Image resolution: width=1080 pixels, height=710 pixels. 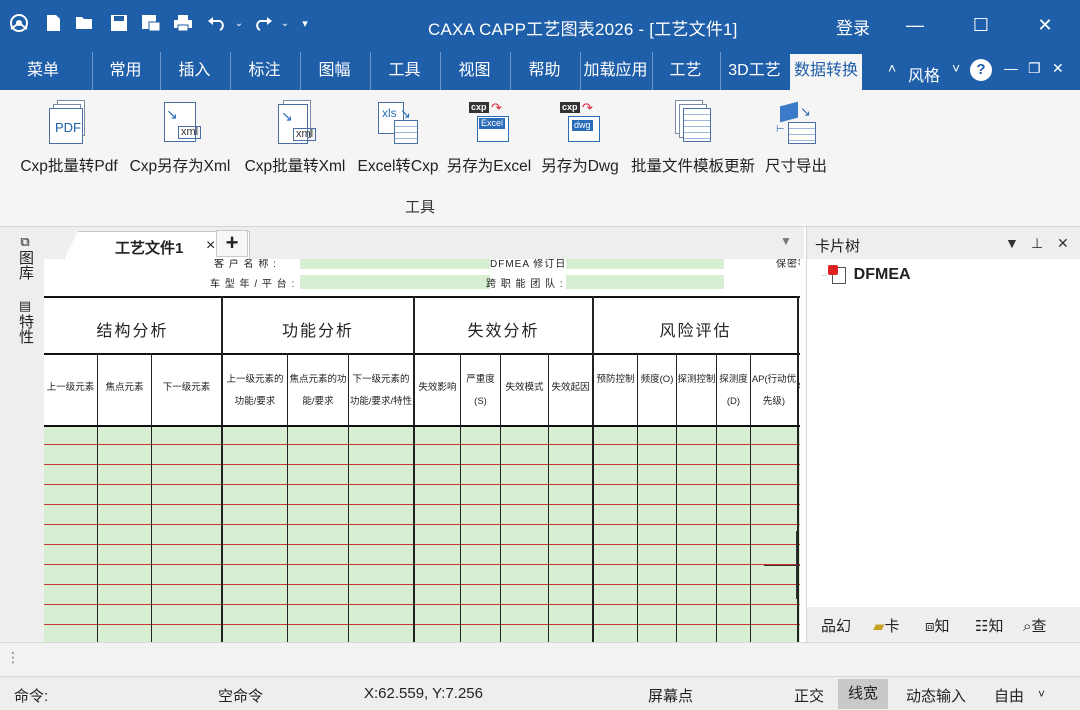 What do you see at coordinates (19, 23) in the screenshot?
I see `app-logo-icon` at bounding box center [19, 23].